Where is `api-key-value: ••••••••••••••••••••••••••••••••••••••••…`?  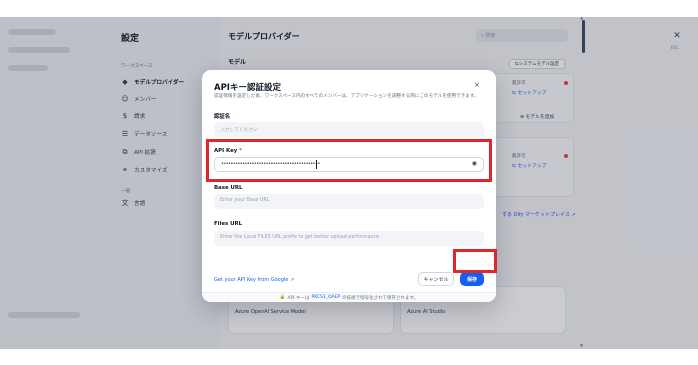
api-key-value: ••••••••••••••••••••••••••••••••••••••••… is located at coordinates (270, 164).